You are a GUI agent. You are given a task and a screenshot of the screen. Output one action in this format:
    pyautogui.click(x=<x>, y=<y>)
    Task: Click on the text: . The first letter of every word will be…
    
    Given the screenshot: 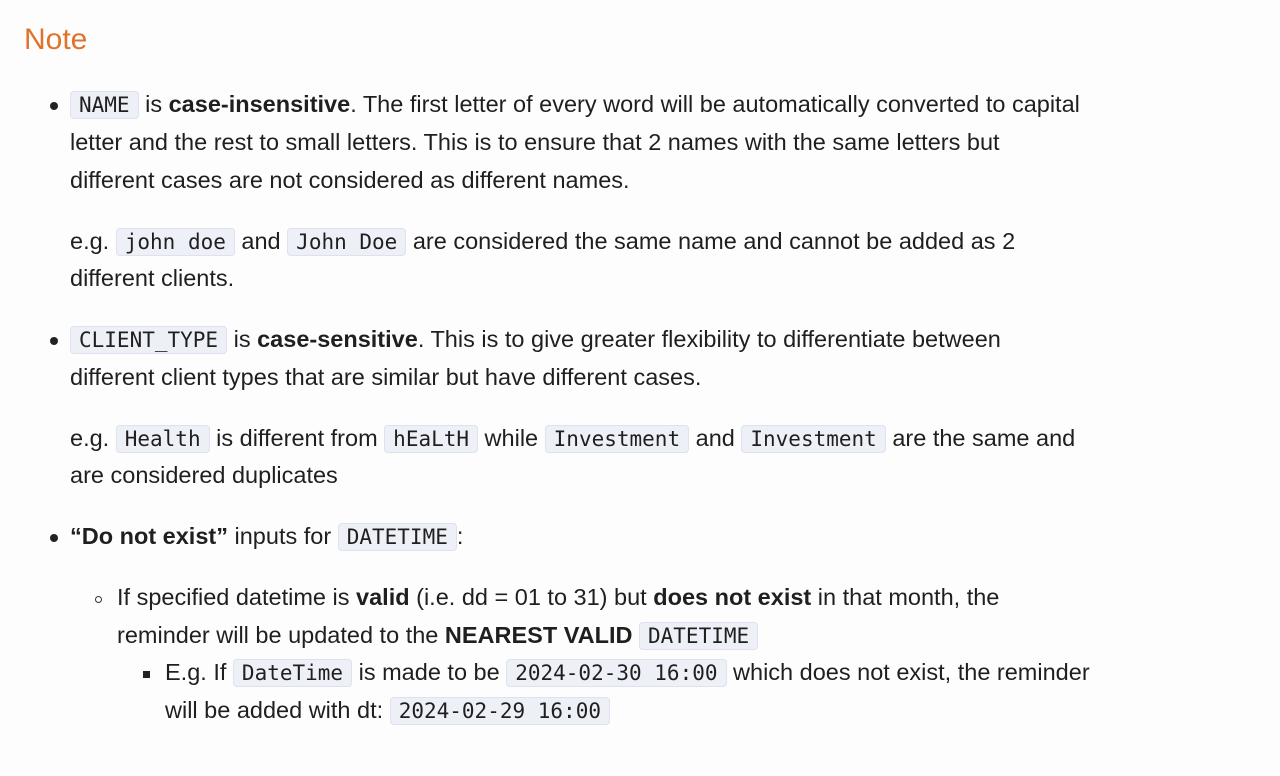 What is the action you would take?
    pyautogui.click(x=715, y=104)
    